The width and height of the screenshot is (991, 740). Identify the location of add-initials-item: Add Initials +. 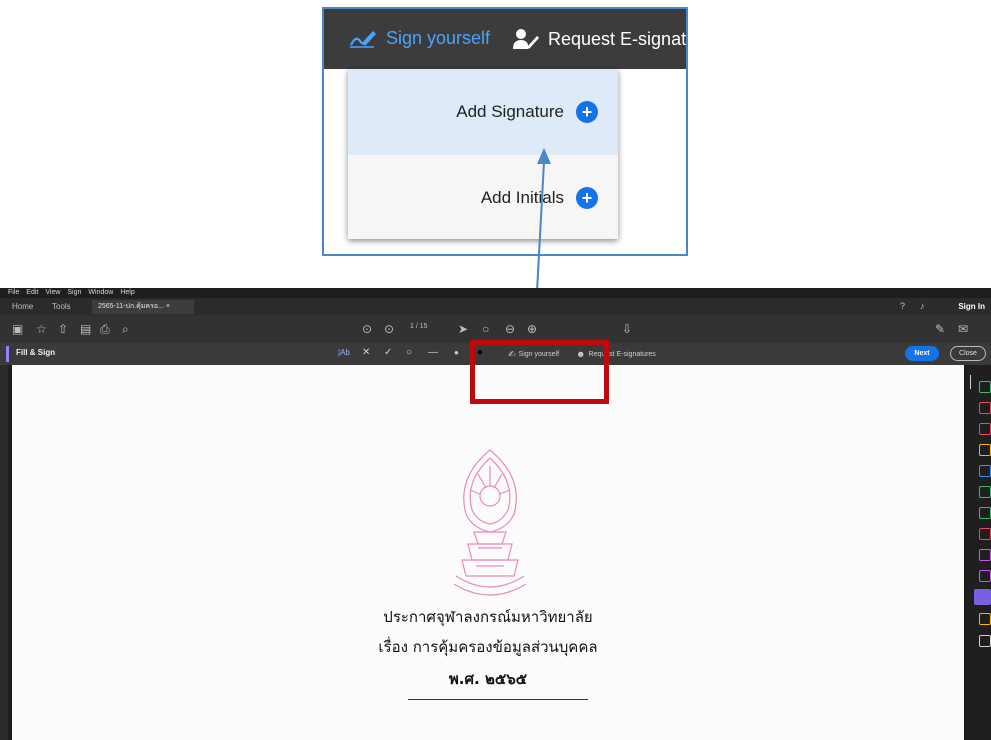
(483, 198).